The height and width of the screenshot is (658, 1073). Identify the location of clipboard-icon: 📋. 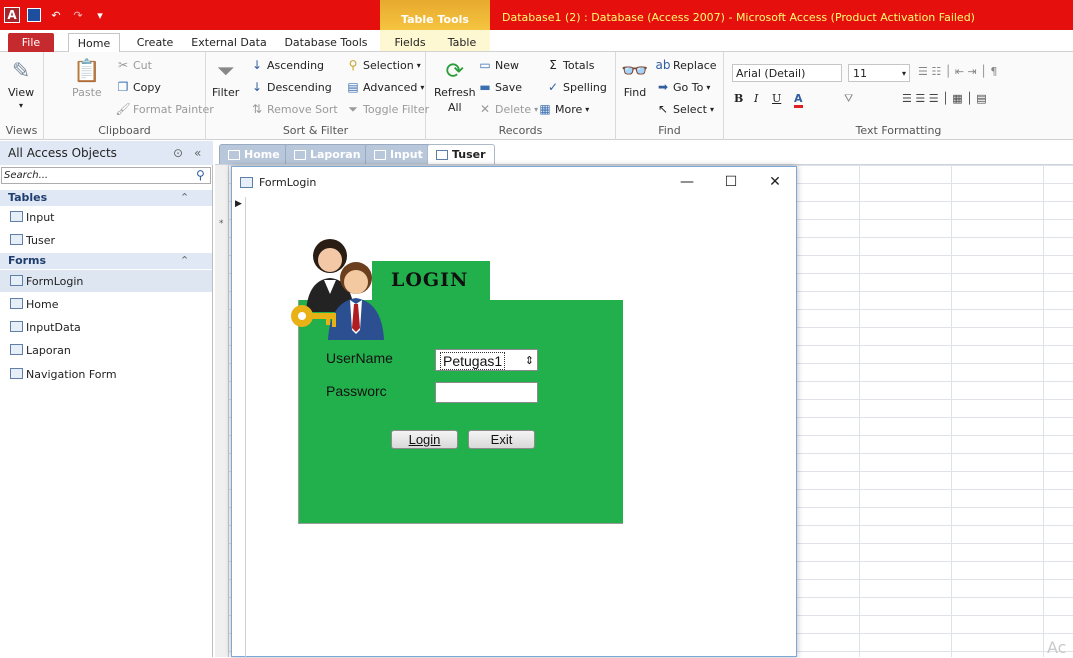
(87, 71).